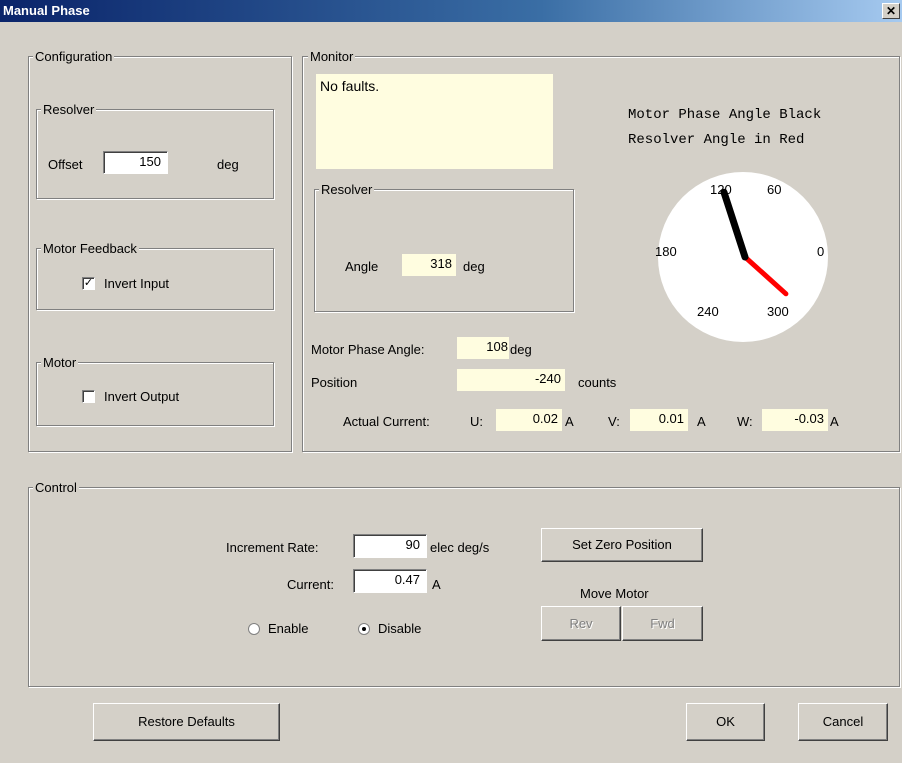  I want to click on fwd-button: Fwd, so click(662, 623).